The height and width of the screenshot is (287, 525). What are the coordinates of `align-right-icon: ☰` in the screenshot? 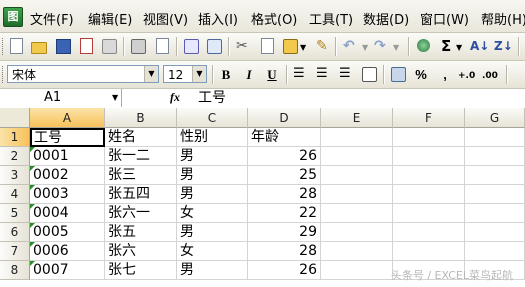 It's located at (345, 74).